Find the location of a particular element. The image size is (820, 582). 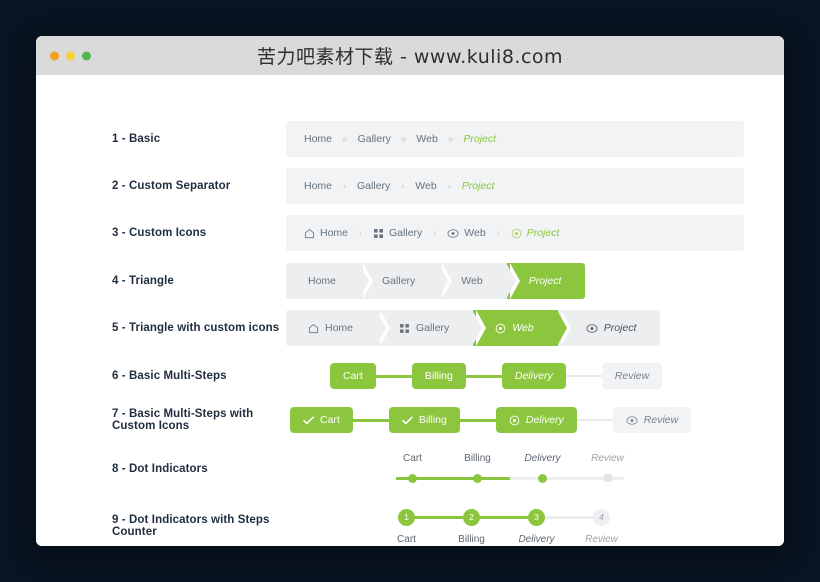

step-label: Cart is located at coordinates (353, 376).